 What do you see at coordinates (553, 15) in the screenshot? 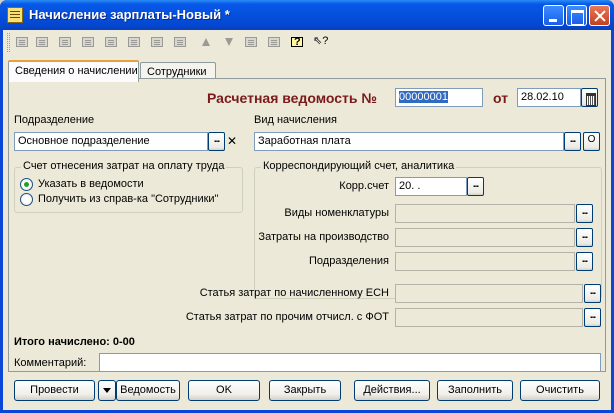
I see `minimize-button` at bounding box center [553, 15].